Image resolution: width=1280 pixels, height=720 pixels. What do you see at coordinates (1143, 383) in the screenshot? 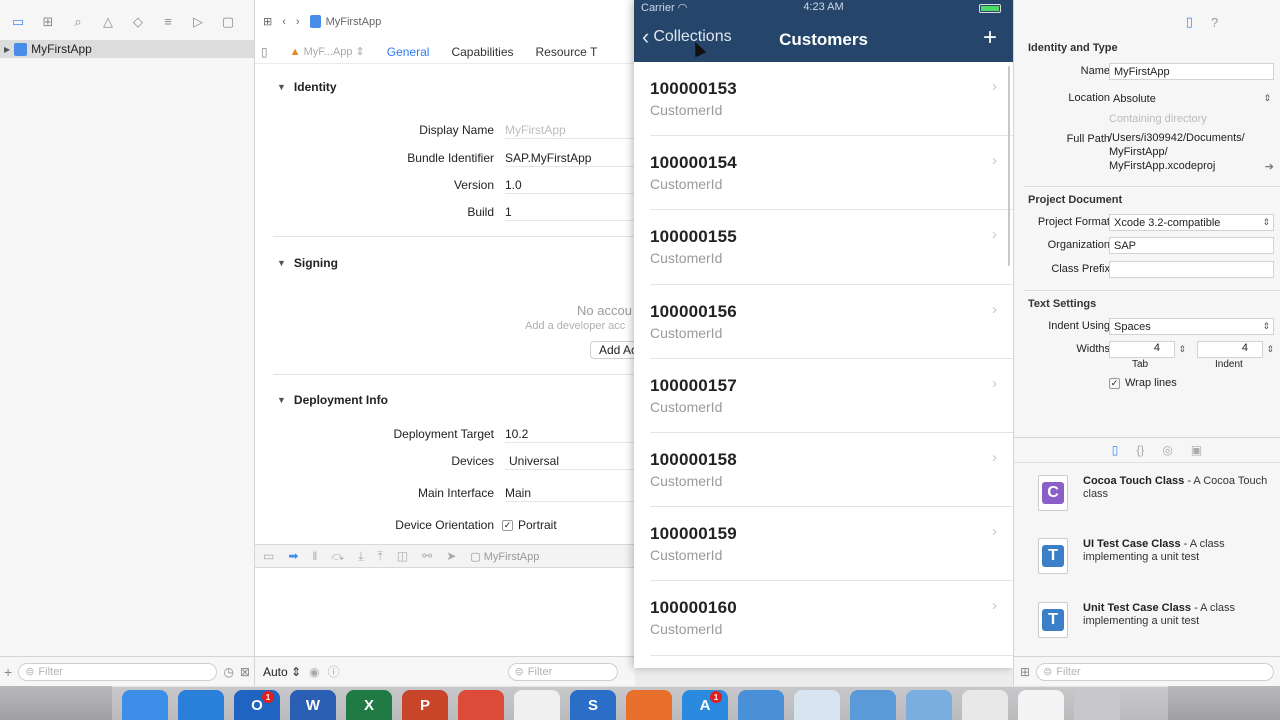
I see `wrap-lines-checkbox: ✓ Wrap lines` at bounding box center [1143, 383].